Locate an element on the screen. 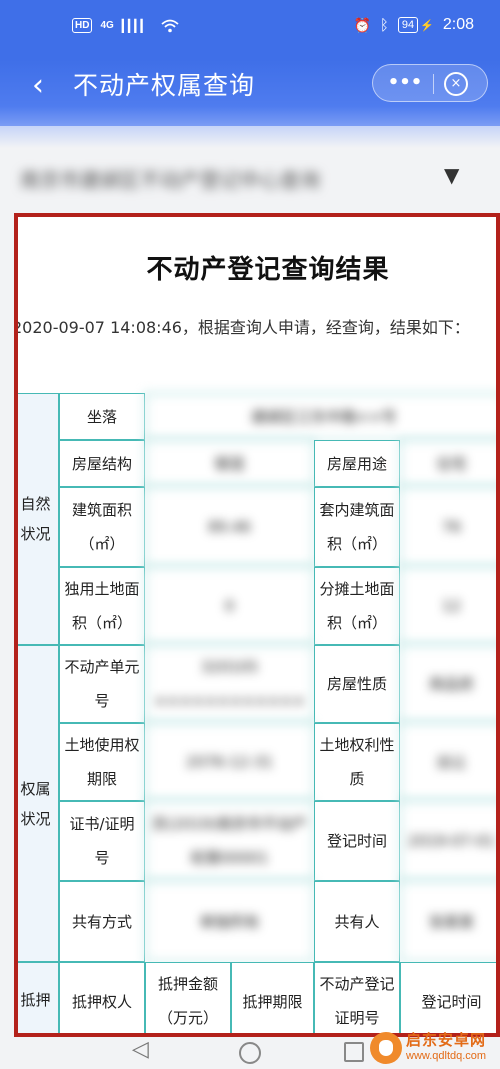 This screenshot has width=500, height=1069. network-type: 4G is located at coordinates (107, 25).